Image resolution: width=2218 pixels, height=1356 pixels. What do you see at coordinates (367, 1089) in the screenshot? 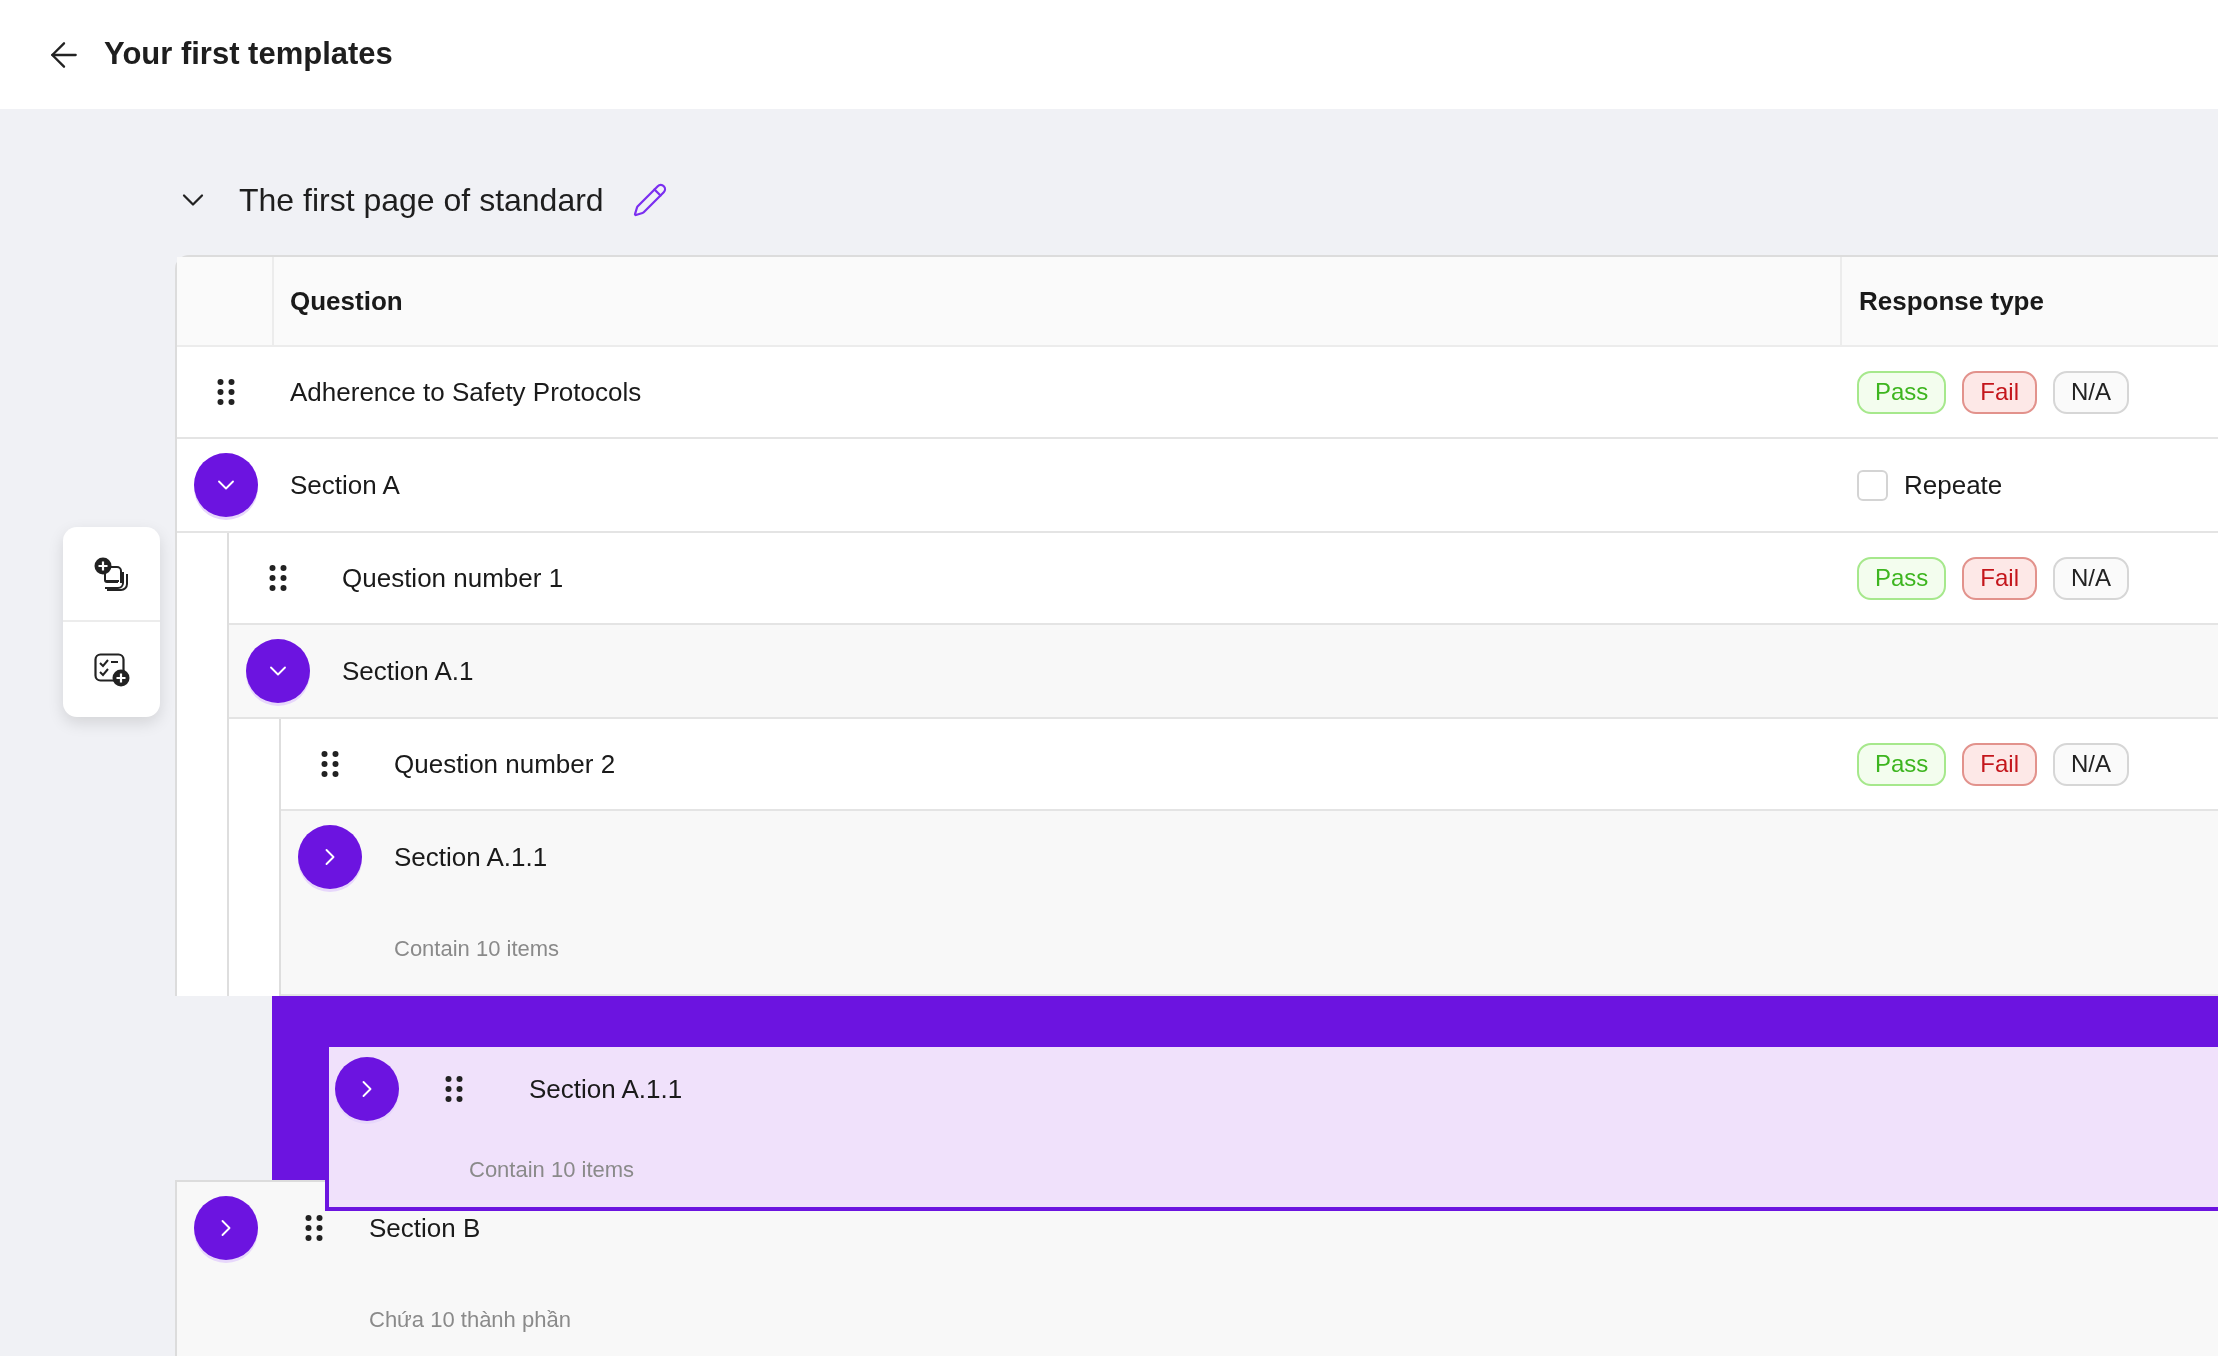
I see `expand-toggle` at bounding box center [367, 1089].